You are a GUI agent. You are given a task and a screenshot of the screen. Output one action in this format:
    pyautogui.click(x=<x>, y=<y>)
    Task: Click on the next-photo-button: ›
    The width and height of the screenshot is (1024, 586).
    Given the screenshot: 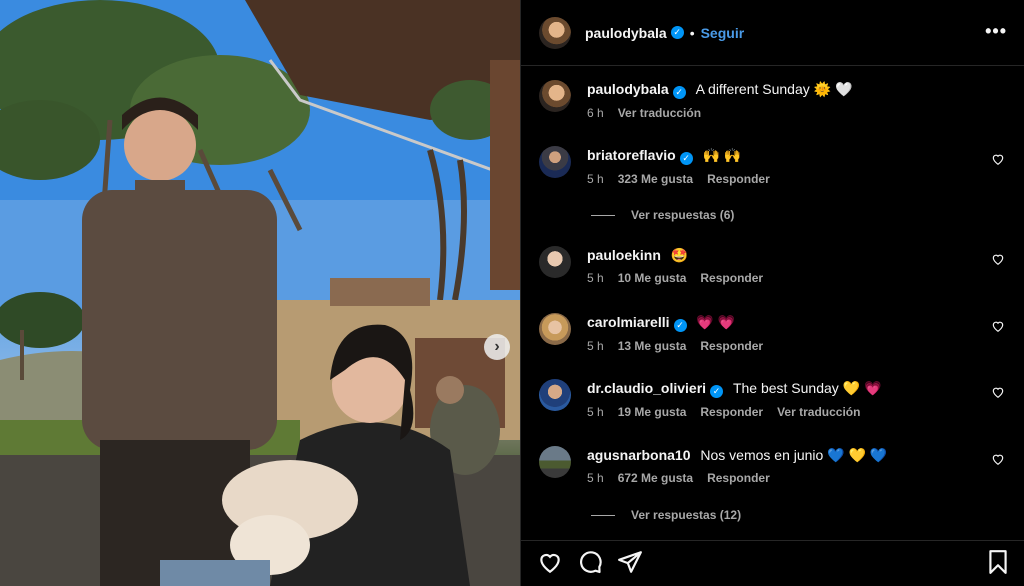 What is the action you would take?
    pyautogui.click(x=497, y=347)
    